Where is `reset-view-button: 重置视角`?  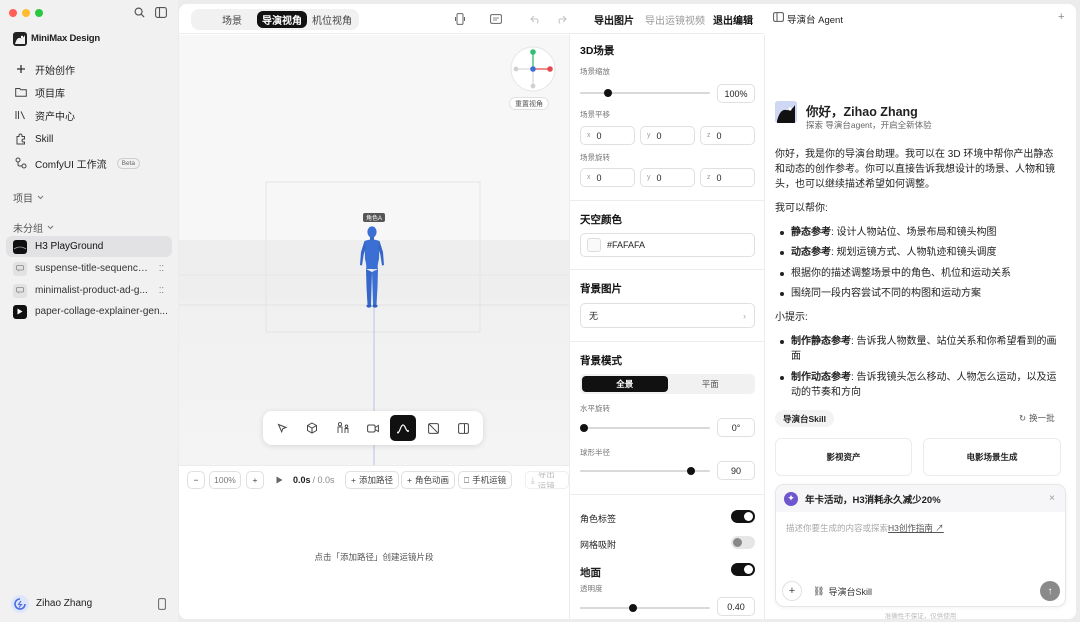
reset-view-button: 重置视角 is located at coordinates (529, 103).